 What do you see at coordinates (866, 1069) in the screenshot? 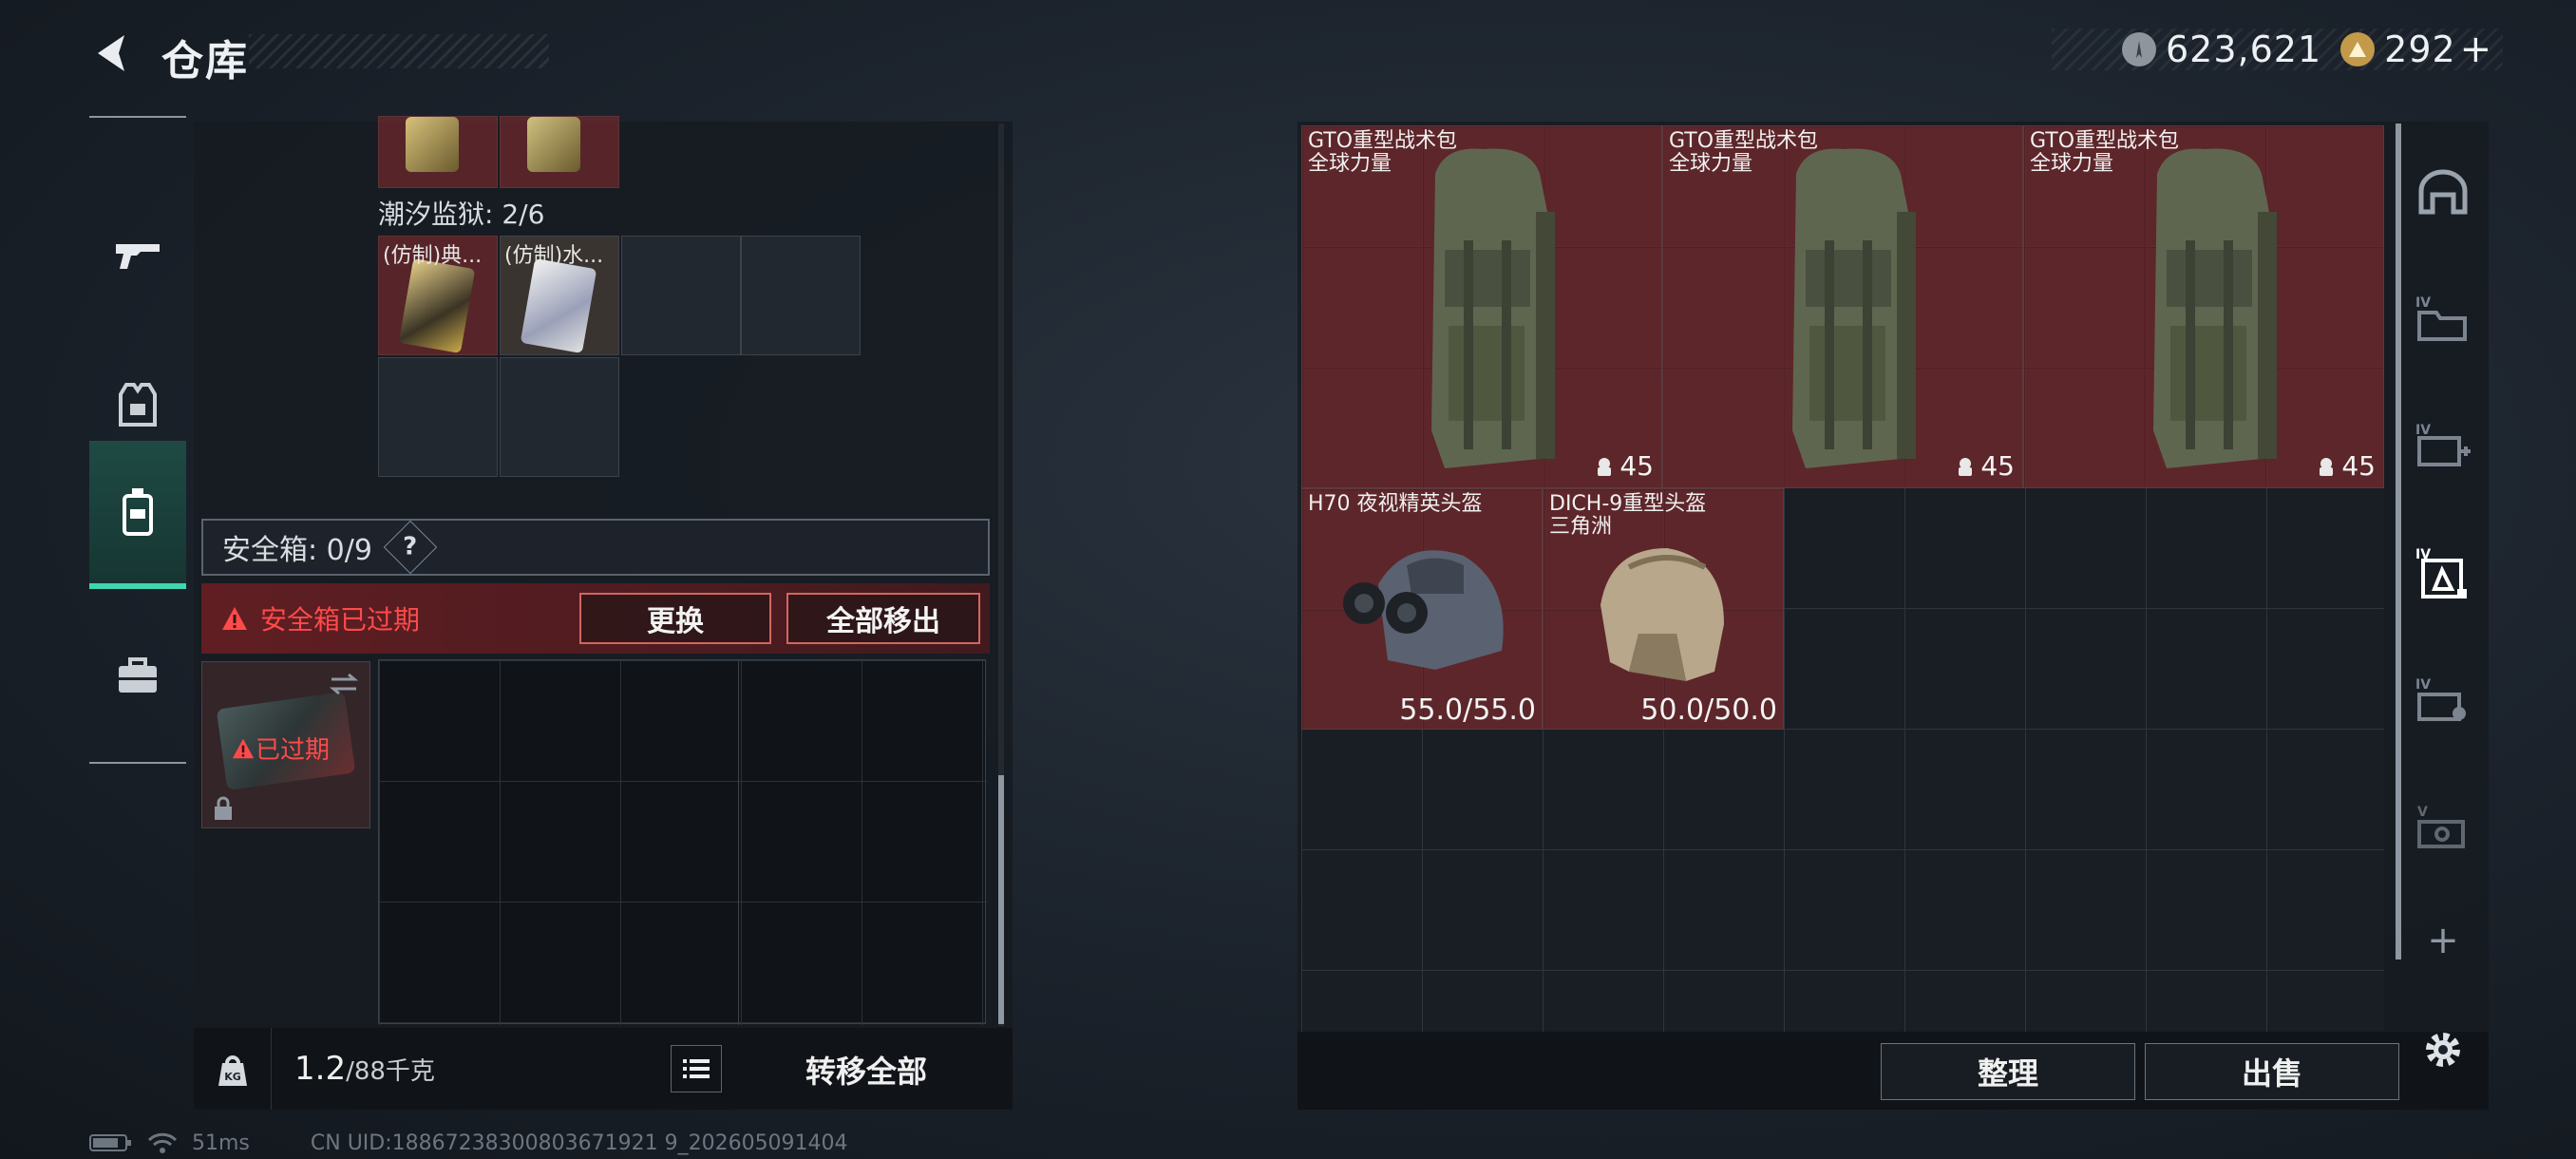
I see `transfer-all-button: 转移全部` at bounding box center [866, 1069].